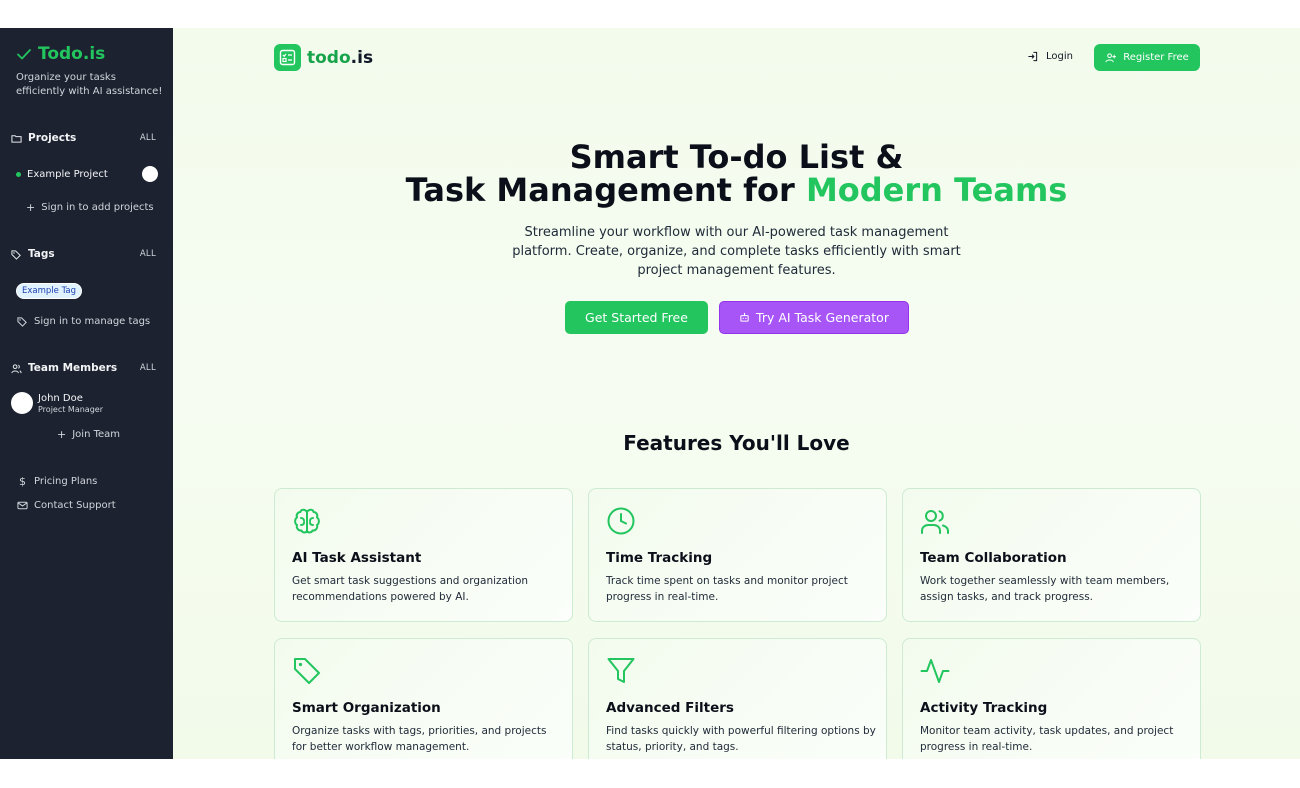 This screenshot has width=1300, height=788. What do you see at coordinates (148, 138) in the screenshot?
I see `projects-all-link: ALL` at bounding box center [148, 138].